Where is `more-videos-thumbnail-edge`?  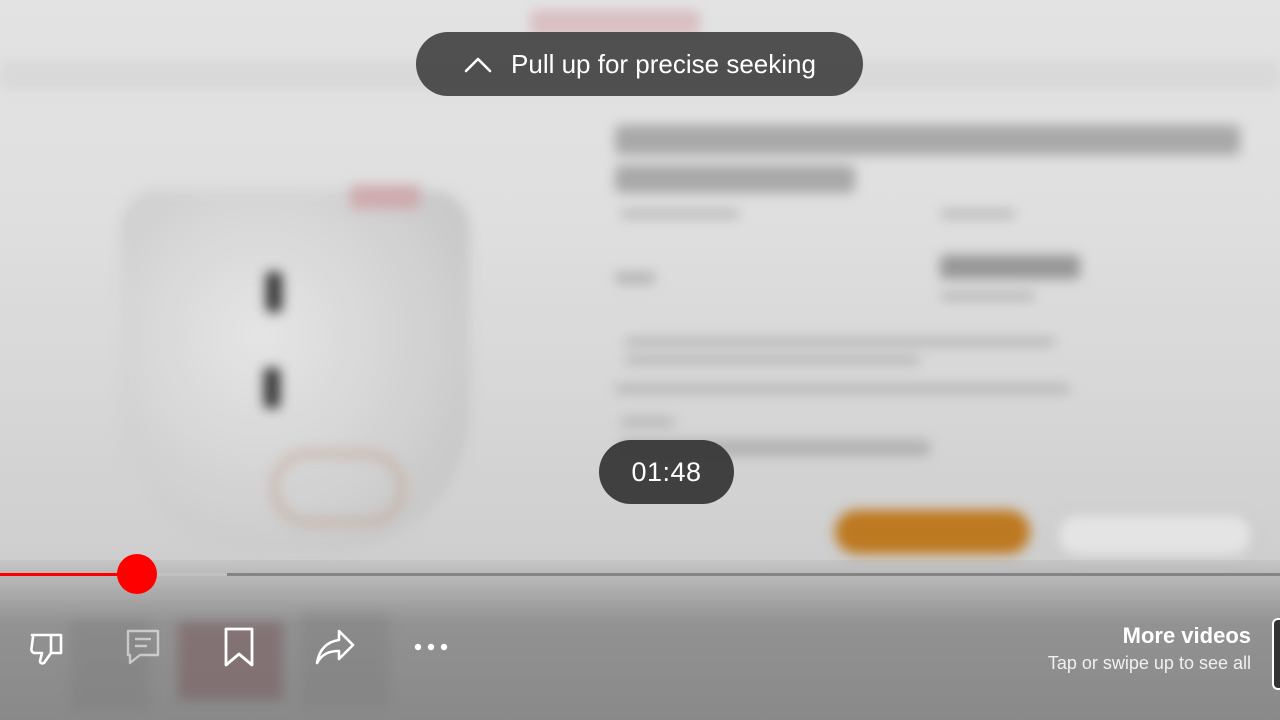 more-videos-thumbnail-edge is located at coordinates (1276, 654).